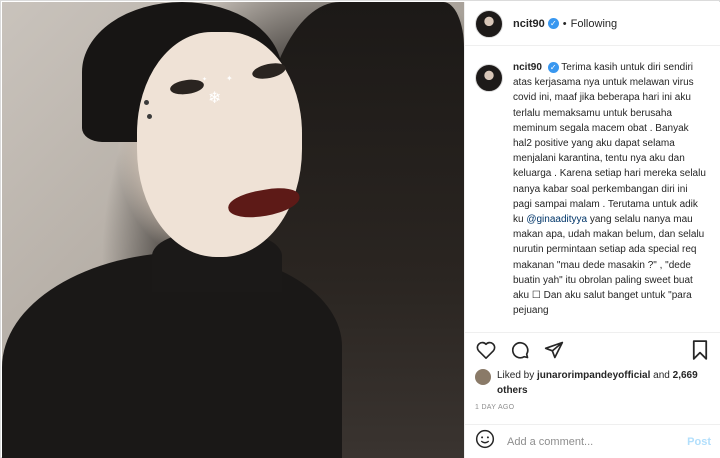  What do you see at coordinates (527, 67) in the screenshot?
I see `caption-username: ncit90` at bounding box center [527, 67].